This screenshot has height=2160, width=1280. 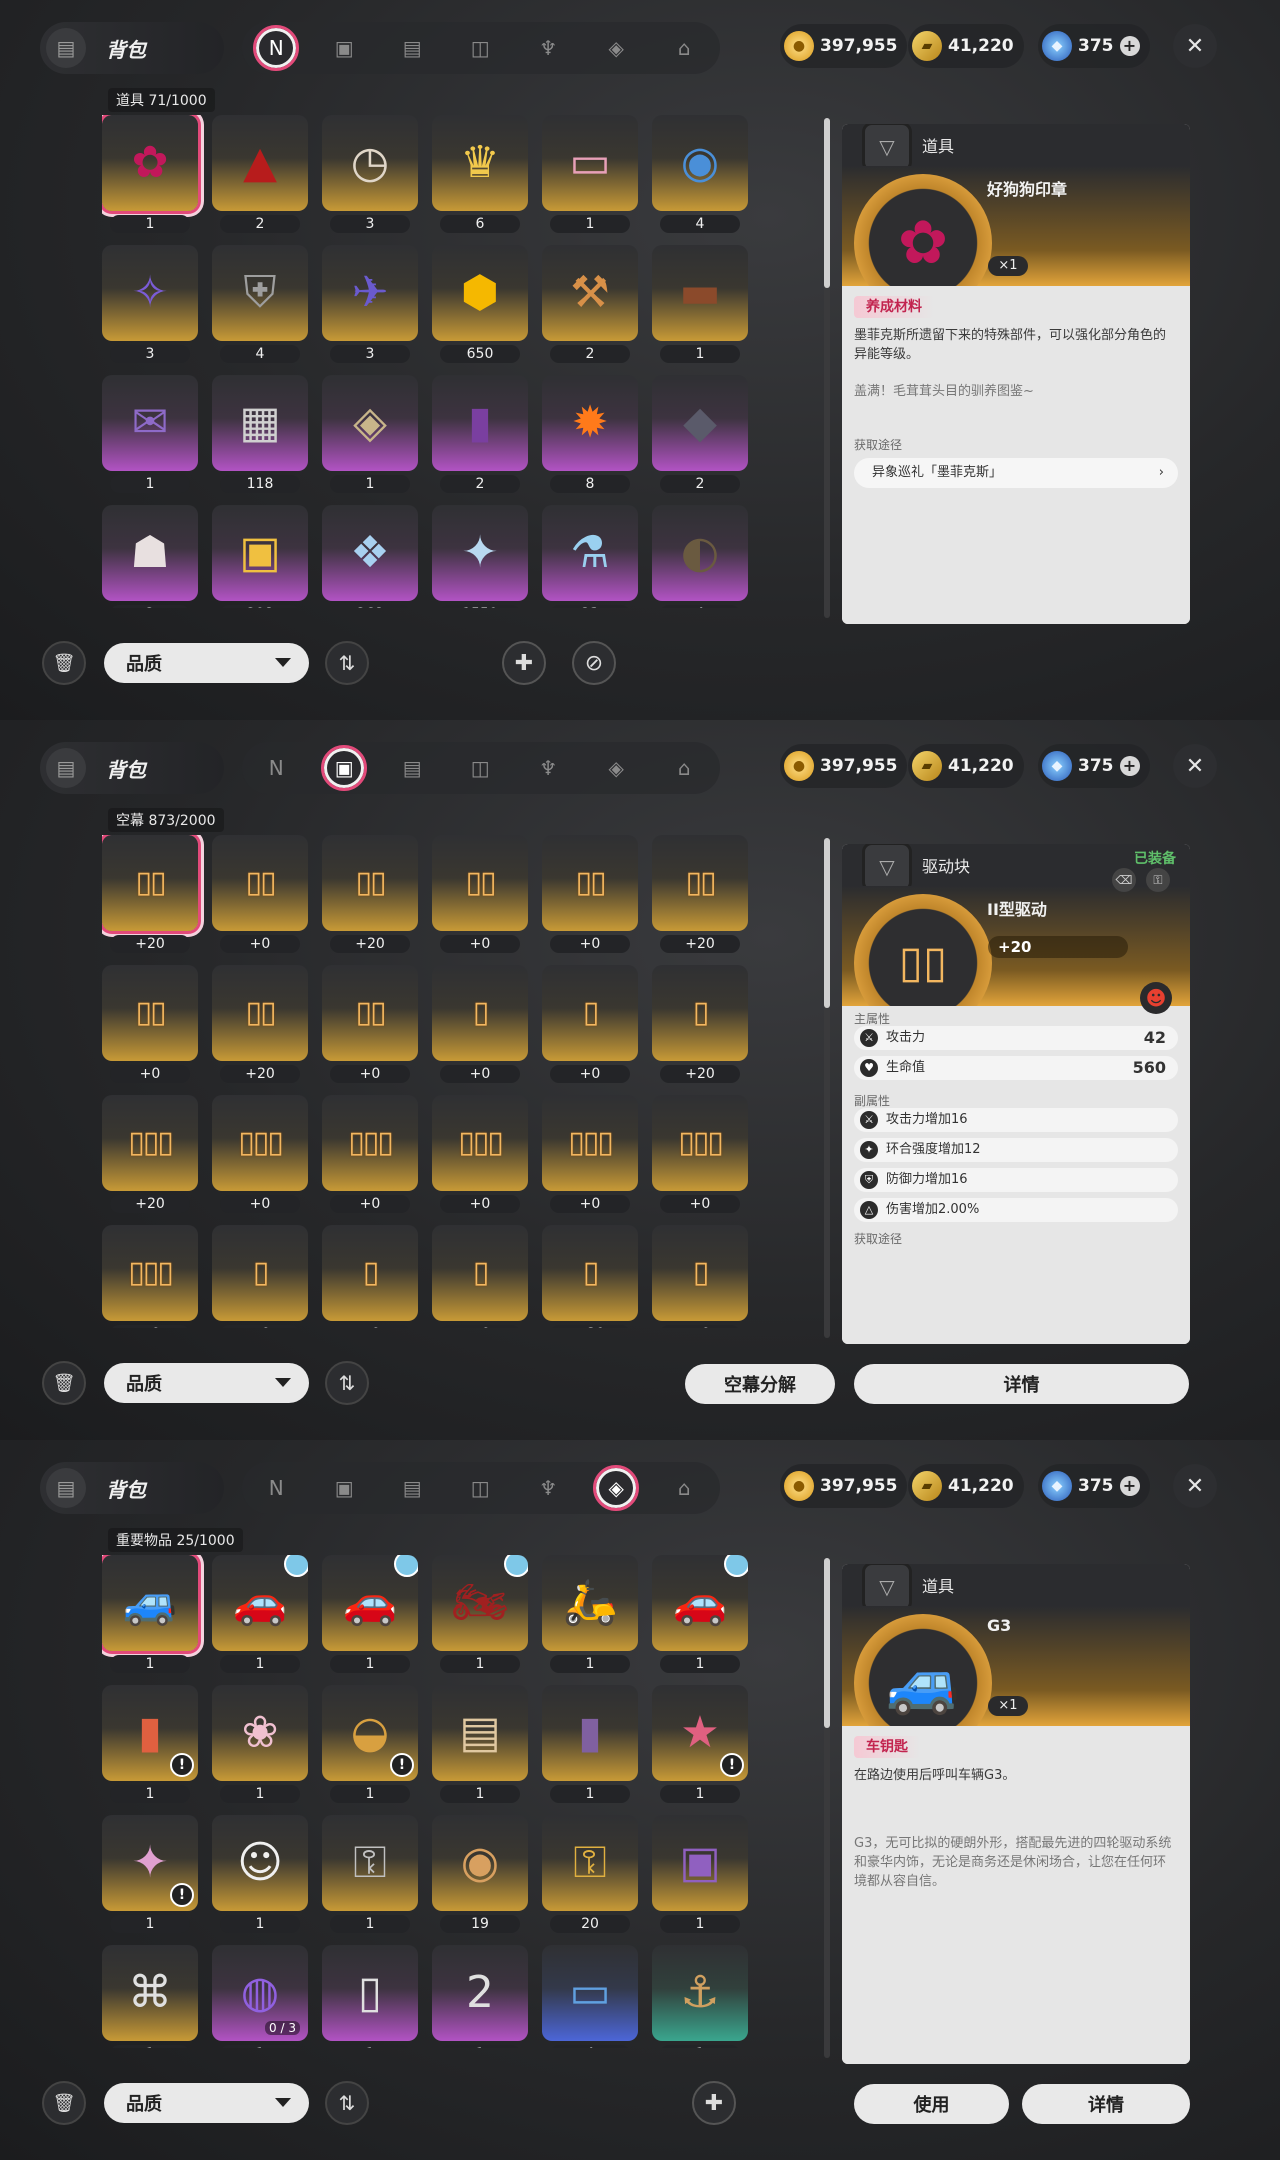 What do you see at coordinates (594, 663) in the screenshot?
I see `filter-off-button: ⊘` at bounding box center [594, 663].